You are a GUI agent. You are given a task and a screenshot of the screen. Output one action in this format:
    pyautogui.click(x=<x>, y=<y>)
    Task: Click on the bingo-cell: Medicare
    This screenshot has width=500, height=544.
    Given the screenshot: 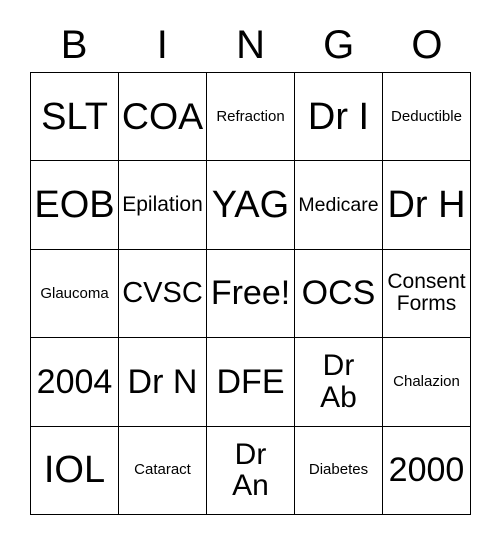 What is the action you would take?
    pyautogui.click(x=339, y=205)
    